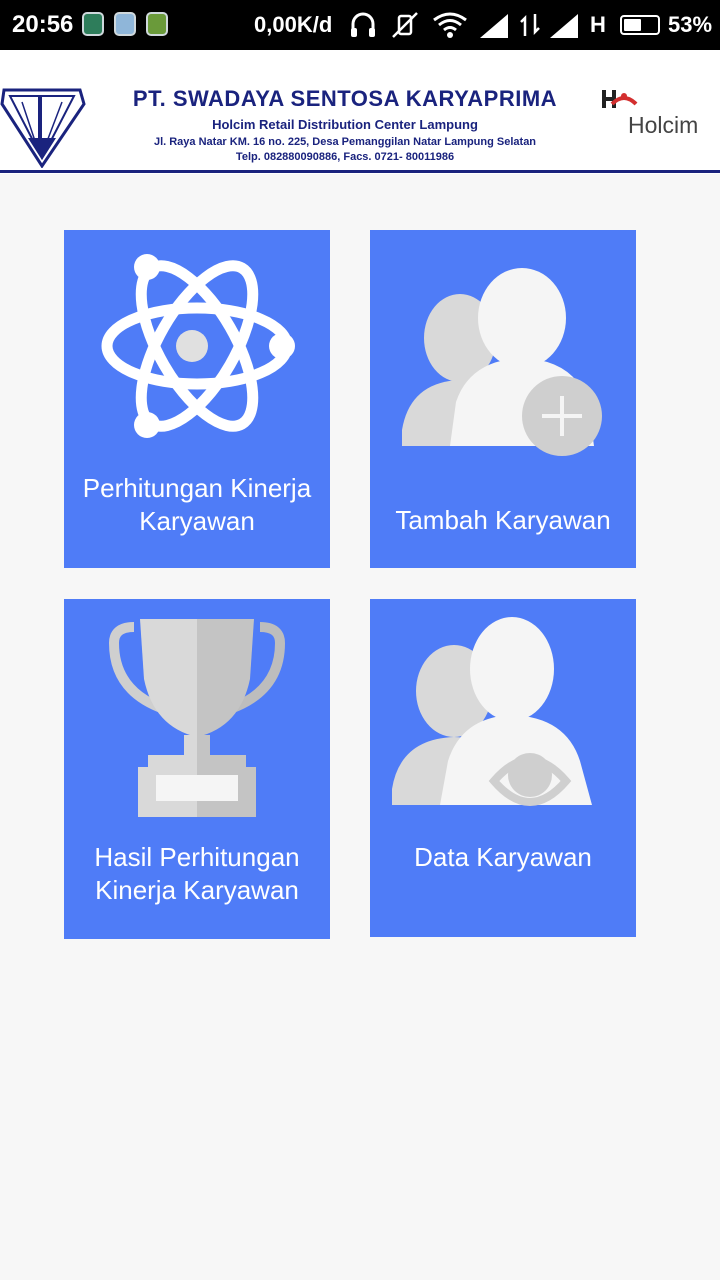 Image resolution: width=720 pixels, height=1280 pixels. Describe the element at coordinates (360, 171) in the screenshot. I see `header-divider` at that location.